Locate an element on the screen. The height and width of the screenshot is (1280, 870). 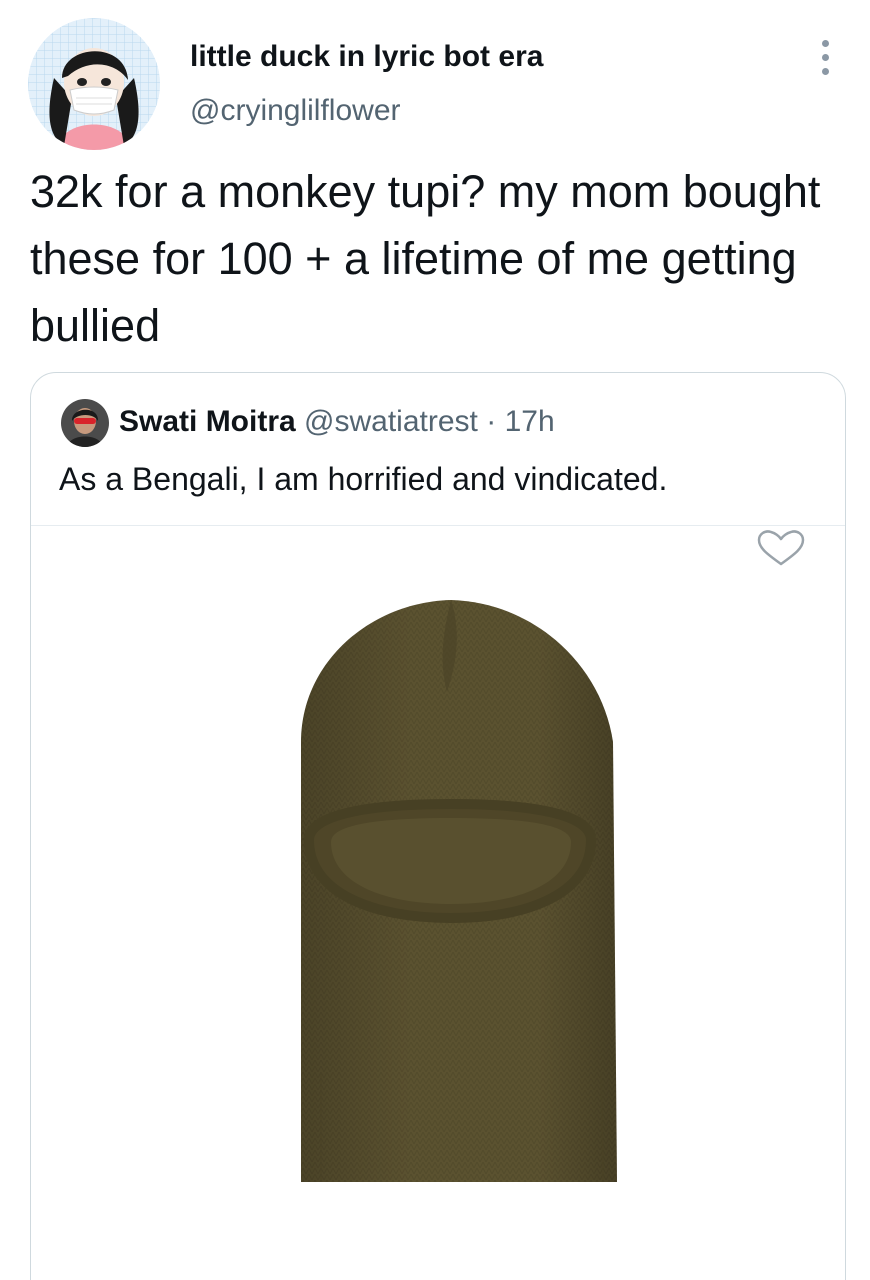
more-options-button is located at coordinates (826, 58).